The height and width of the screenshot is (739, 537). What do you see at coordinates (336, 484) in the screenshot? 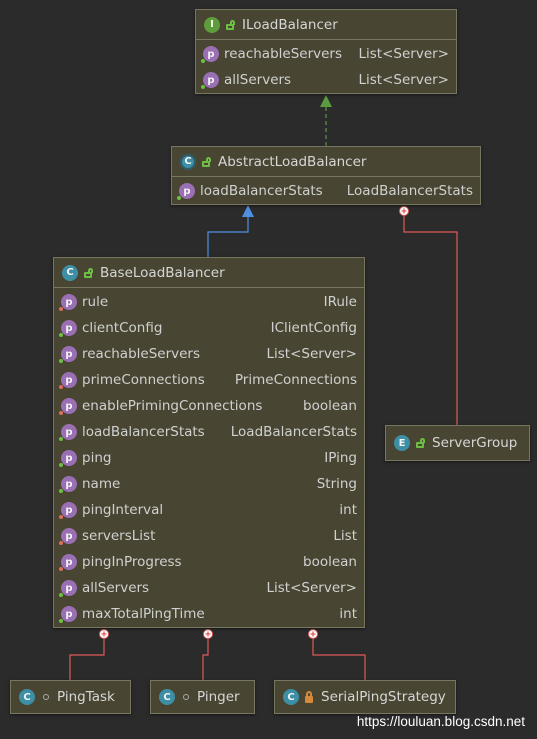
I see `field-type: String` at bounding box center [336, 484].